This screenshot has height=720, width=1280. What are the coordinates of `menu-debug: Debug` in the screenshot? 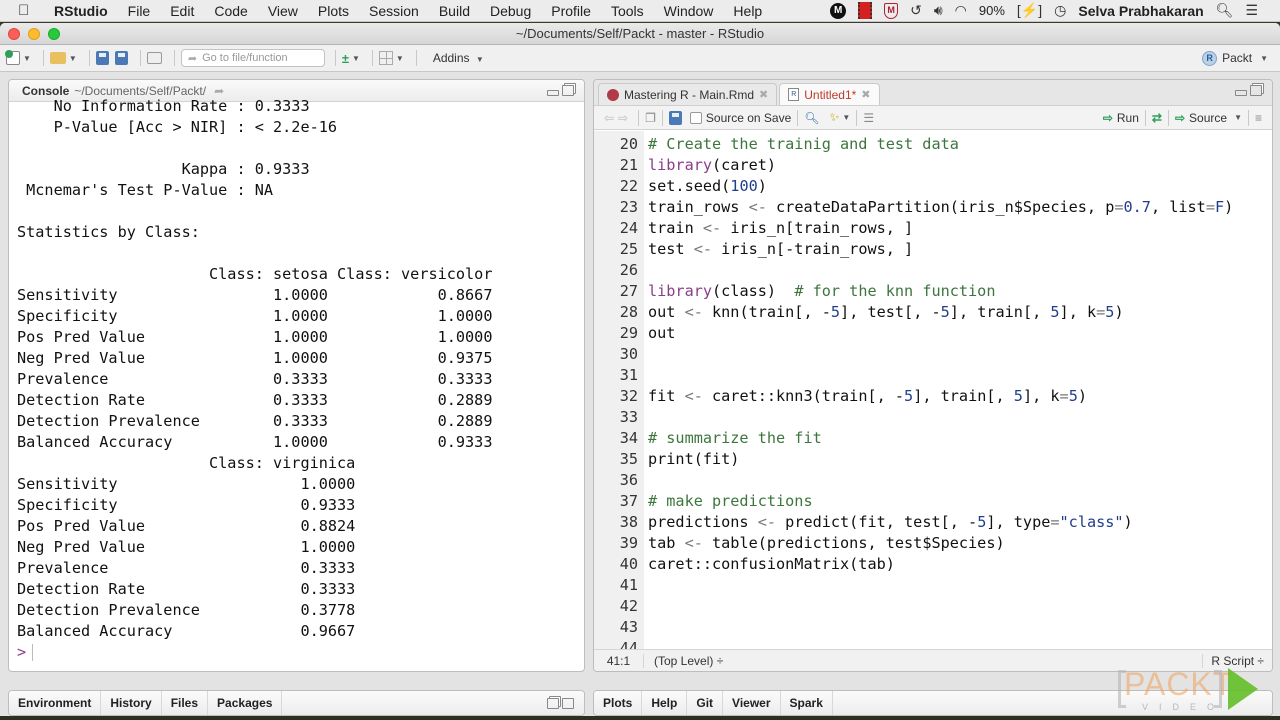 It's located at (510, 11).